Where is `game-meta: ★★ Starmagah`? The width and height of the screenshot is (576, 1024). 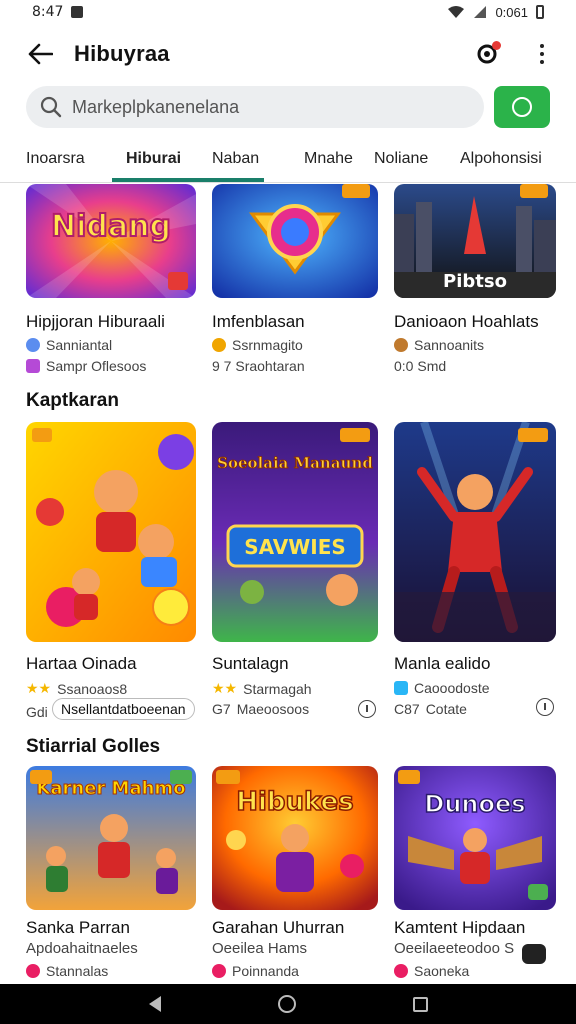 game-meta: ★★ Starmagah is located at coordinates (262, 688).